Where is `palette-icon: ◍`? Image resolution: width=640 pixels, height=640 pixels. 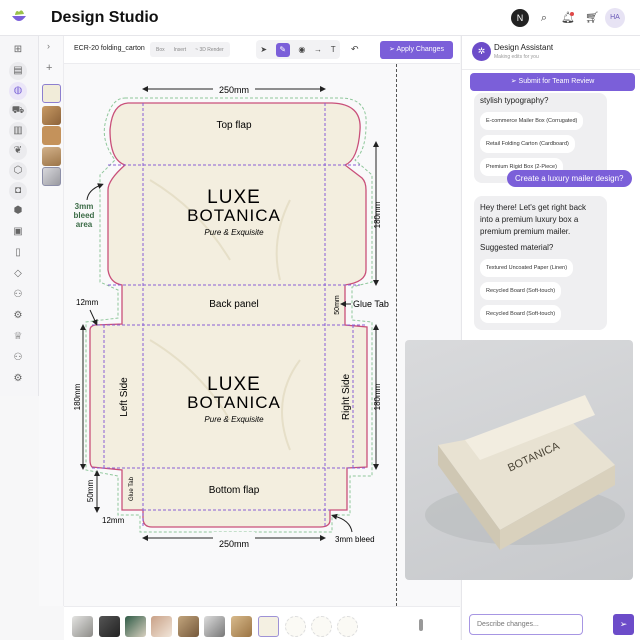 palette-icon: ◍ is located at coordinates (18, 91).